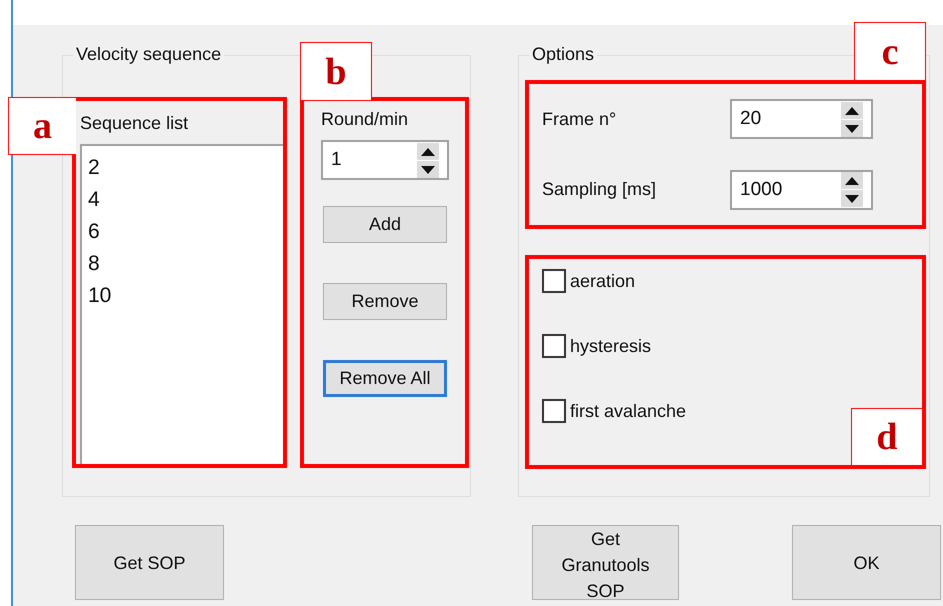 The image size is (943, 606). Describe the element at coordinates (385, 224) in the screenshot. I see `action-button: Add` at that location.